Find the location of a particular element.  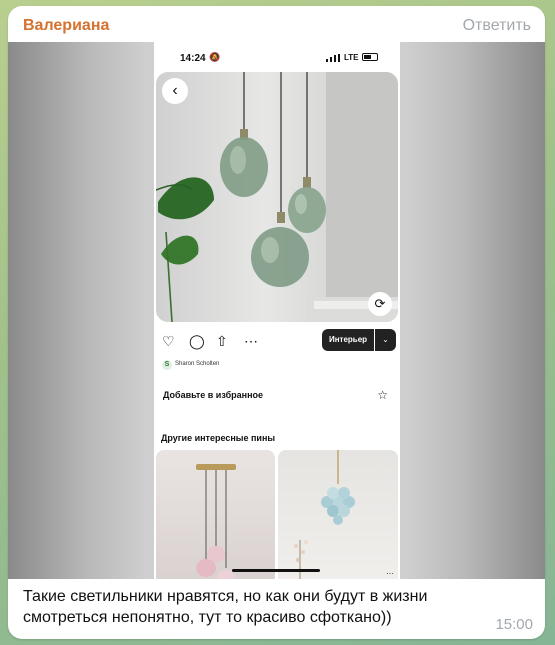

mute-bell-icon: 🔕 is located at coordinates (215, 57).